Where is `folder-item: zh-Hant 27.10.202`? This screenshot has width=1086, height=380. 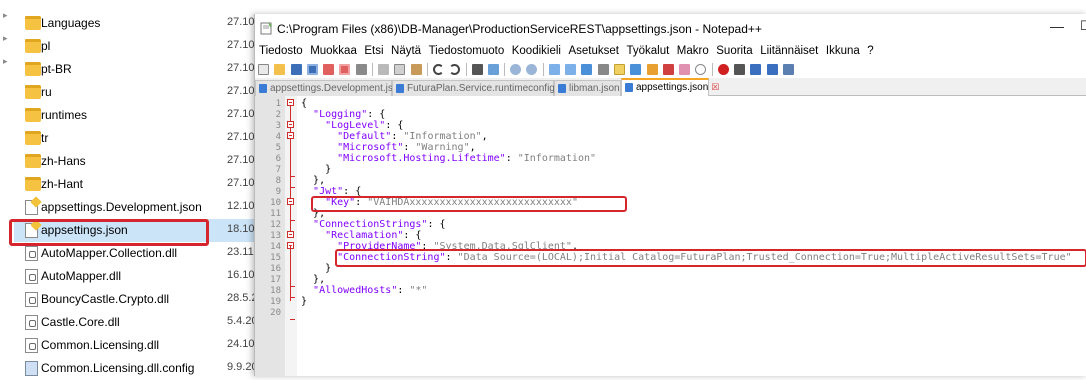
folder-item: zh-Hant 27.10.202 is located at coordinates (145, 184).